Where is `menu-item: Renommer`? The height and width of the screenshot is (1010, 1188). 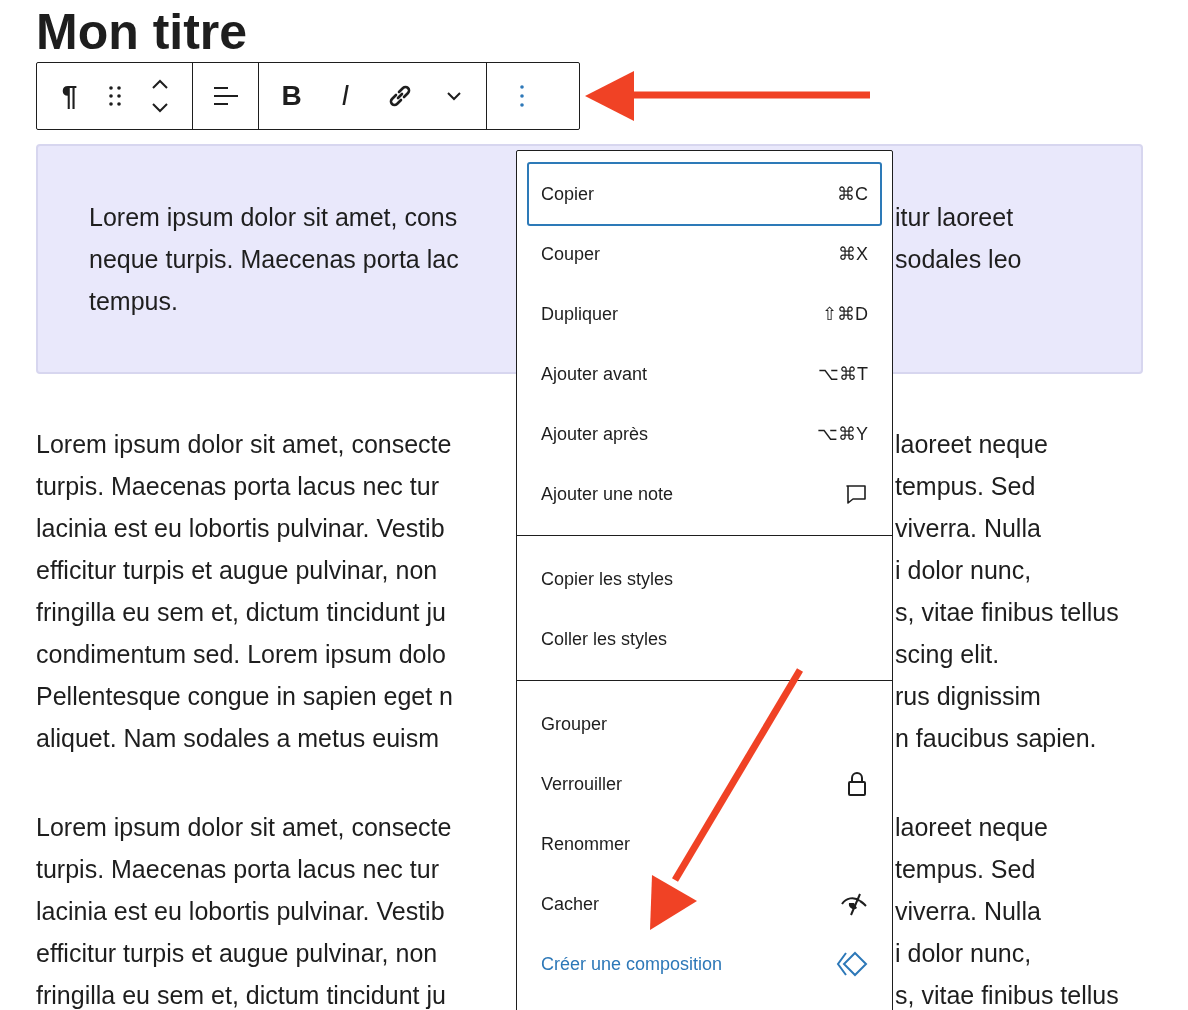 menu-item: Renommer is located at coordinates (704, 844).